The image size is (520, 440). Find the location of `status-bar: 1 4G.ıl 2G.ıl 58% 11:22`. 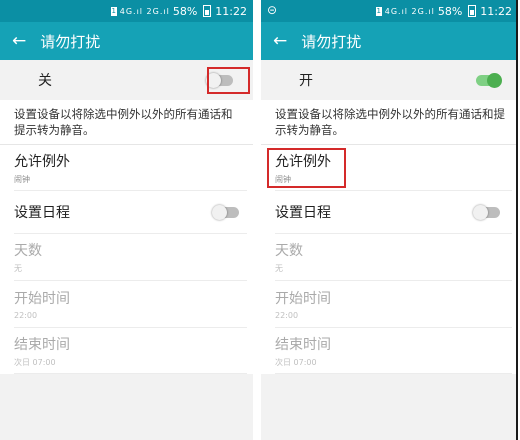

status-bar: 1 4G.ıl 2G.ıl 58% 11:22 is located at coordinates (126, 11).